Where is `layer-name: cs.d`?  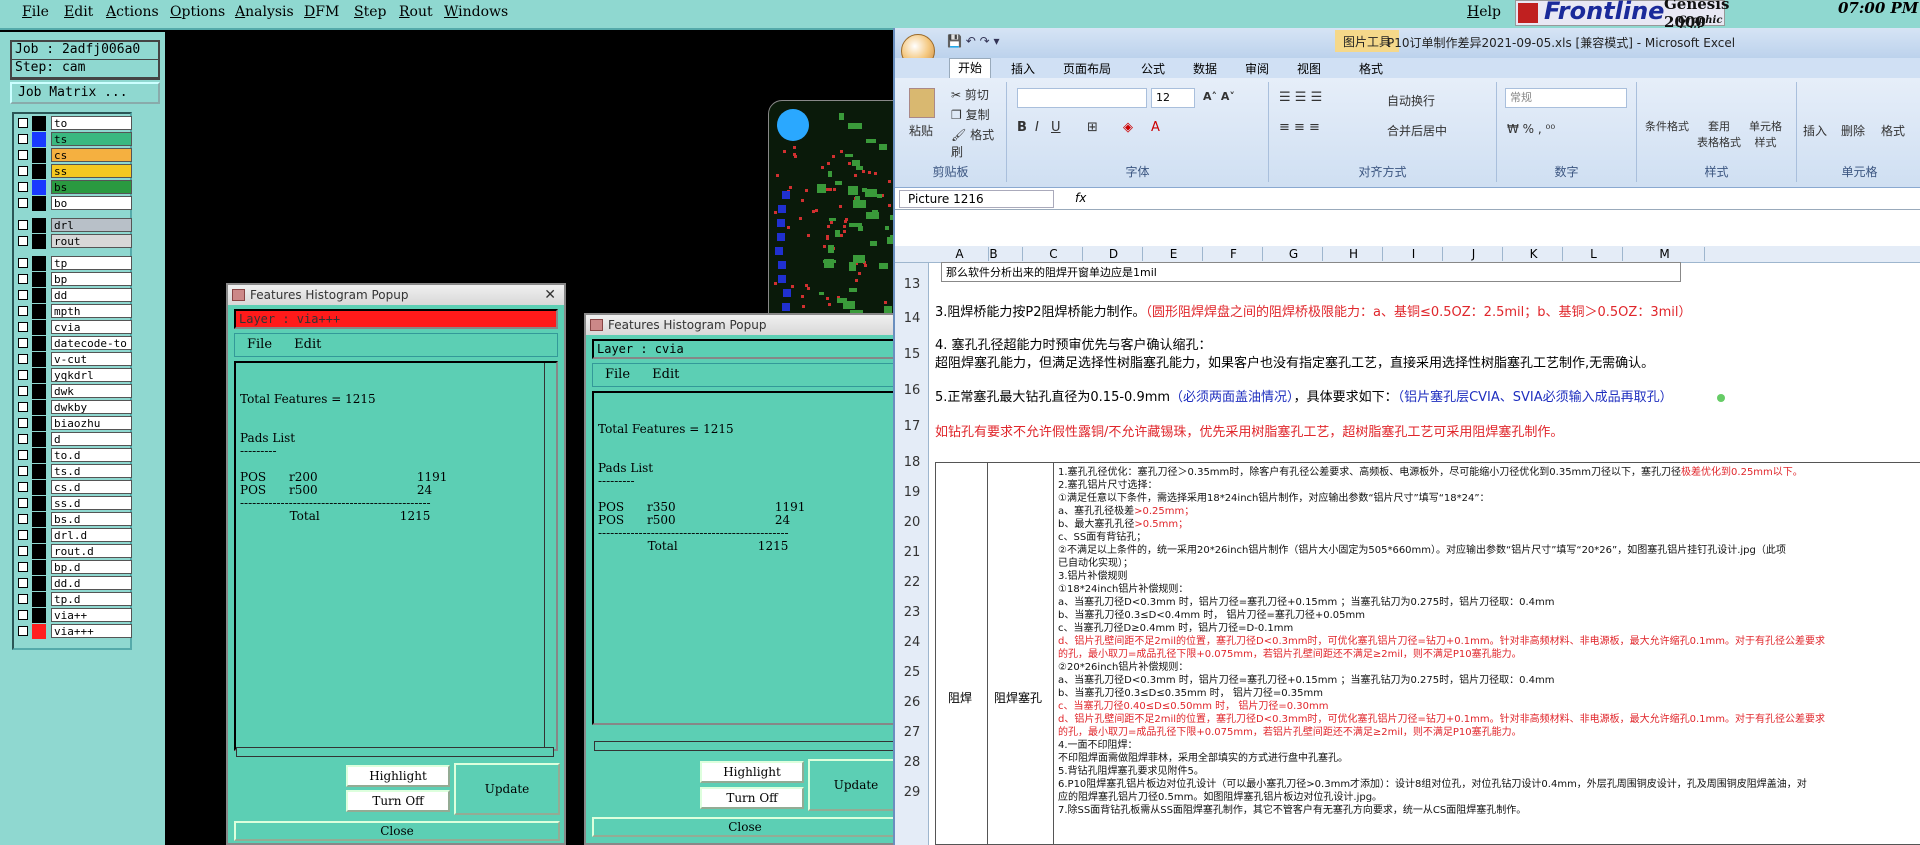
layer-name: cs.d is located at coordinates (91, 487).